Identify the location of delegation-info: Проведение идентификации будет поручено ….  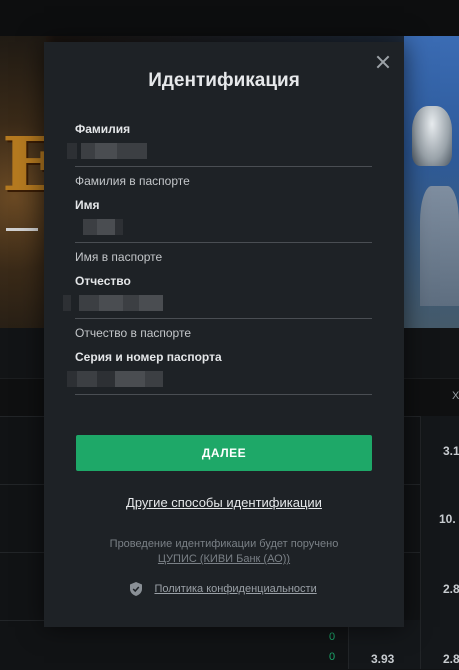
(224, 552).